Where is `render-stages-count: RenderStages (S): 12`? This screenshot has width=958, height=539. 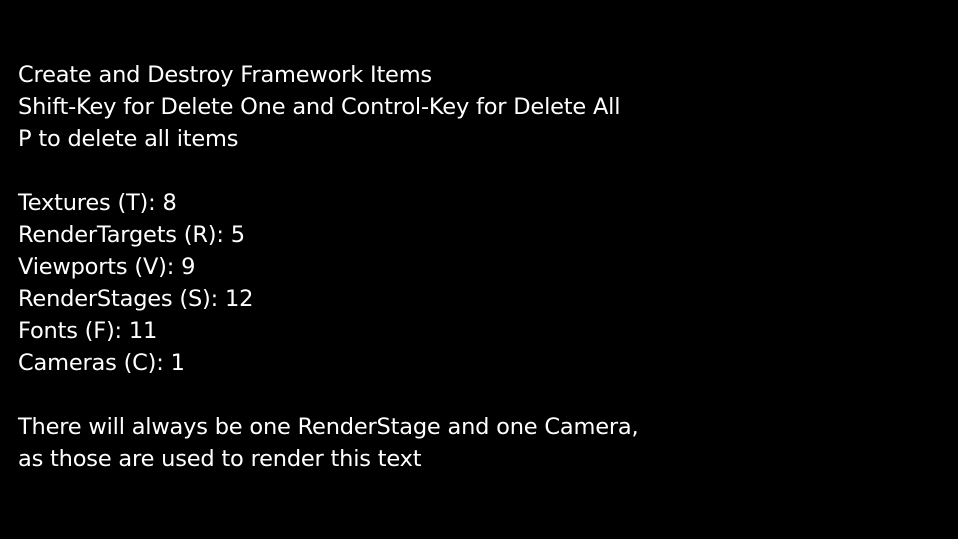 render-stages-count: RenderStages (S): 12 is located at coordinates (136, 299).